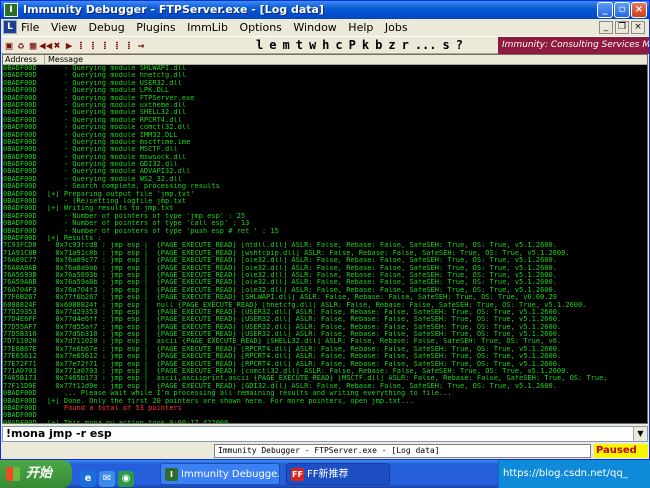 The width and height of the screenshot is (650, 488). What do you see at coordinates (405, 45) in the screenshot?
I see `toolbar-letter-button: r` at bounding box center [405, 45].